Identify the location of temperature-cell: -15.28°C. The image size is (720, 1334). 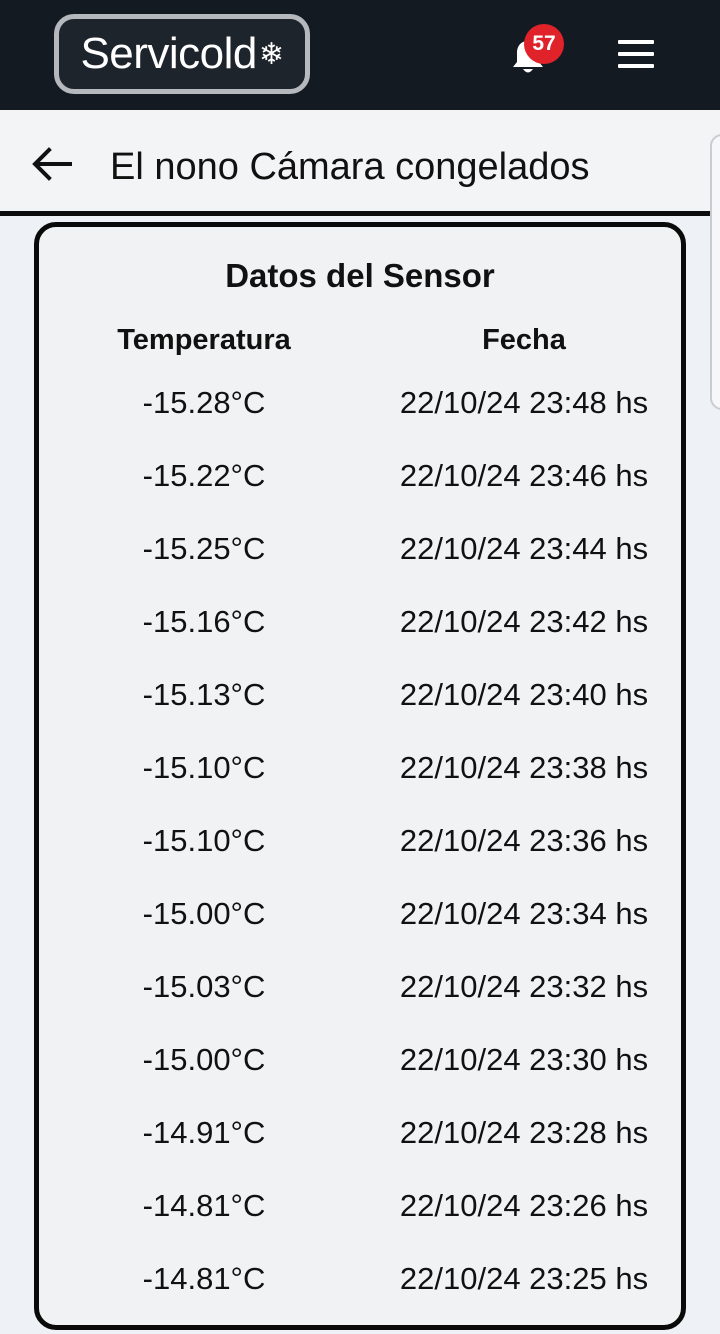
(204, 402).